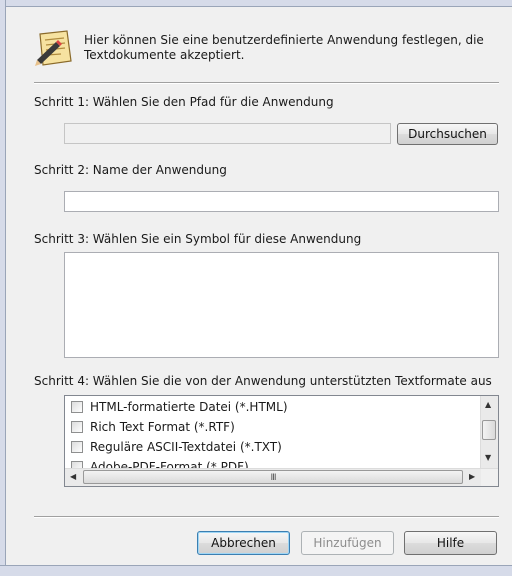 This screenshot has height=576, width=512. What do you see at coordinates (189, 407) in the screenshot?
I see `format-label: HTML-formatierte Datei (*.HTML)` at bounding box center [189, 407].